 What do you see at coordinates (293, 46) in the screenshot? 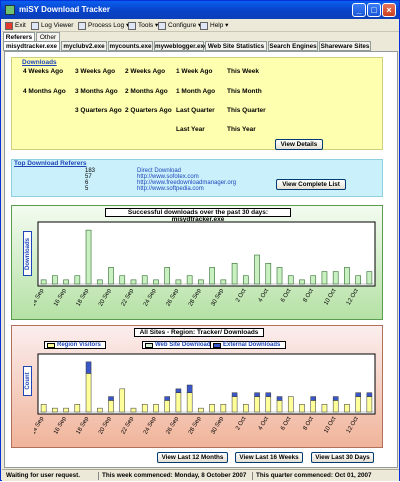
I see `tab-search-engines: Search Engines` at bounding box center [293, 46].